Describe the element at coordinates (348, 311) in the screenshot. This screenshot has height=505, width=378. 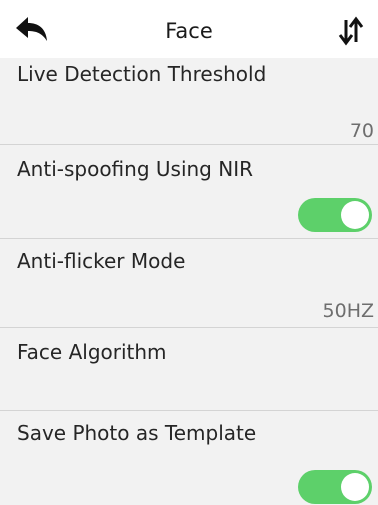
I see `setting-value: 50HZ` at that location.